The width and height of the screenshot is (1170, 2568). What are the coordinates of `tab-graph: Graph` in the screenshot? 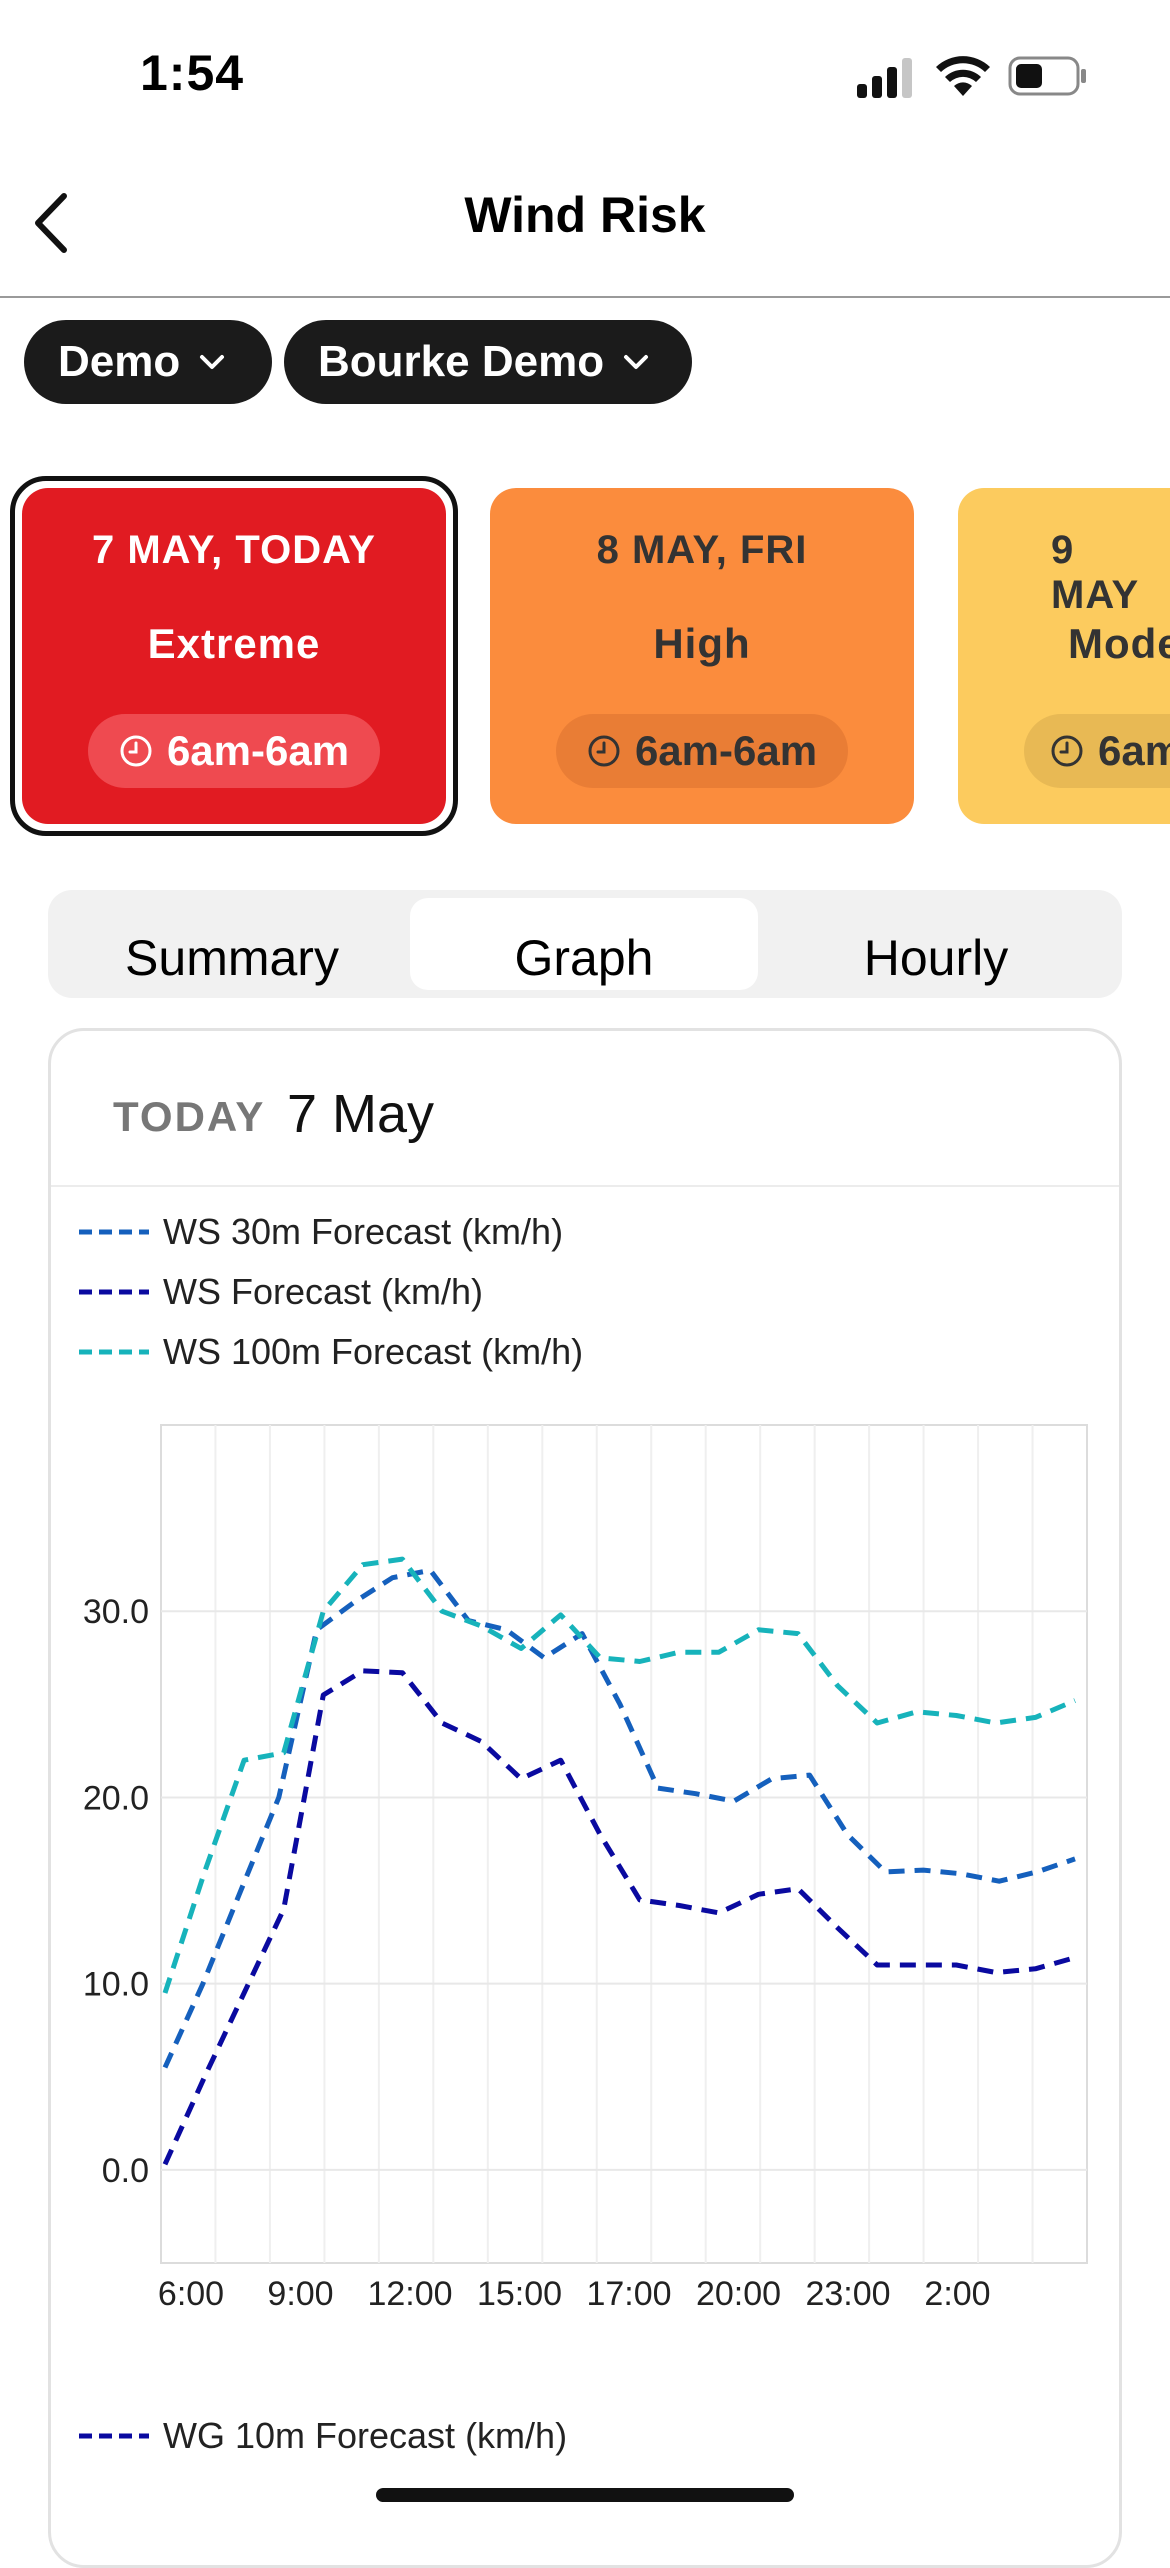 It's located at (584, 944).